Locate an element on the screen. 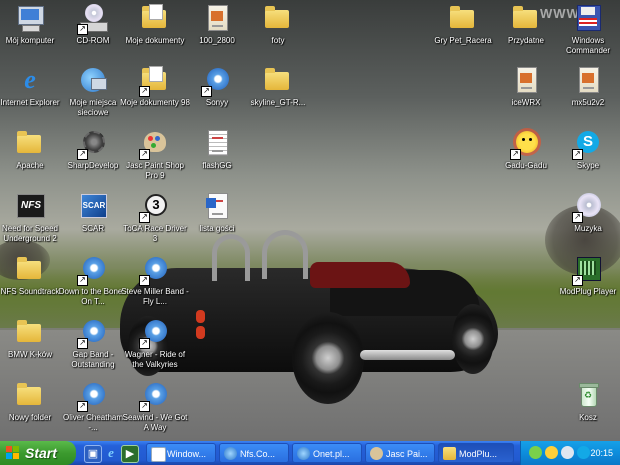  status-tray-icon is located at coordinates (551, 452).